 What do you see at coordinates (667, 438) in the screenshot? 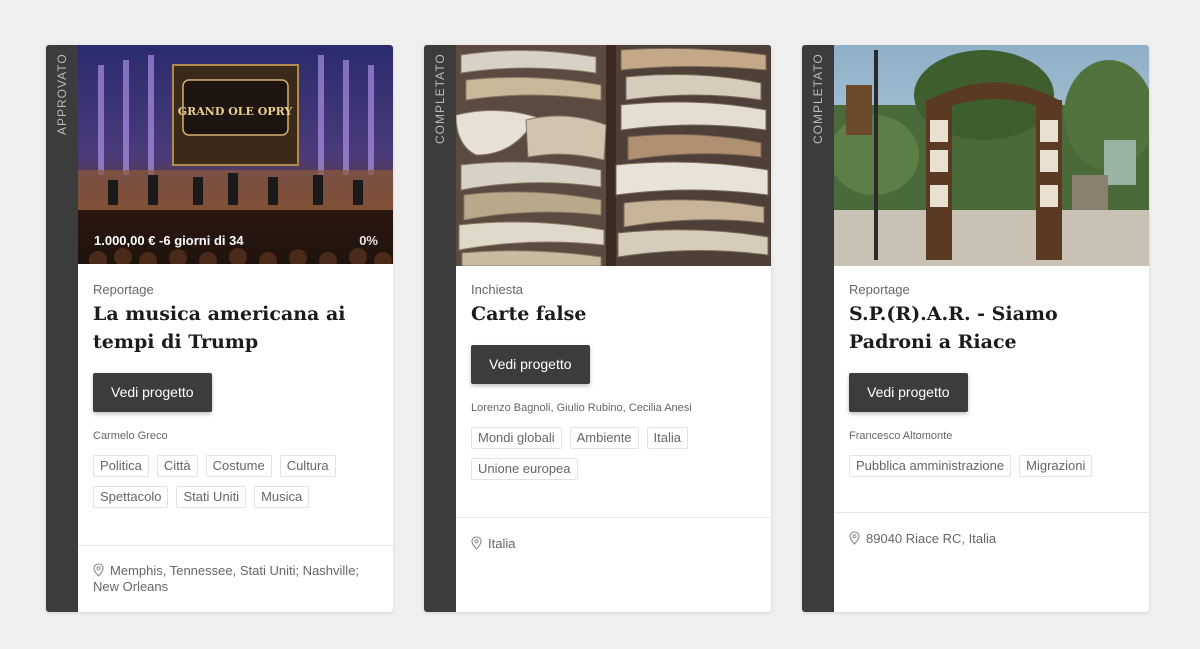
I see `tag: Italia` at bounding box center [667, 438].